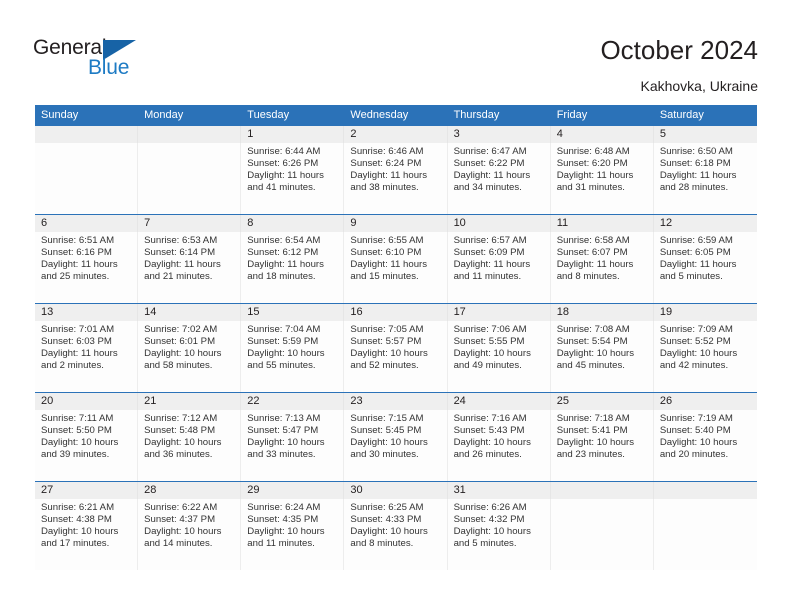 This screenshot has height=612, width=792. What do you see at coordinates (489, 253) in the screenshot?
I see `sunset-text: Sunset: 6:09 PM` at bounding box center [489, 253].